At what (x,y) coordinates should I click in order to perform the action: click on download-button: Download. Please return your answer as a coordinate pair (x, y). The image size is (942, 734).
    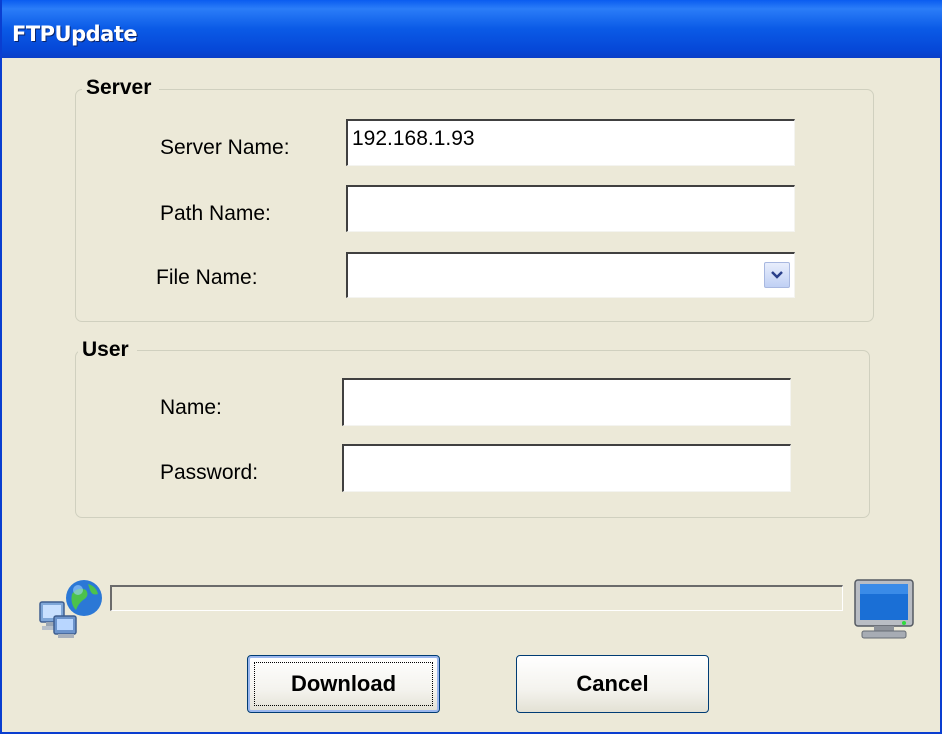
    Looking at the image, I should click on (343, 684).